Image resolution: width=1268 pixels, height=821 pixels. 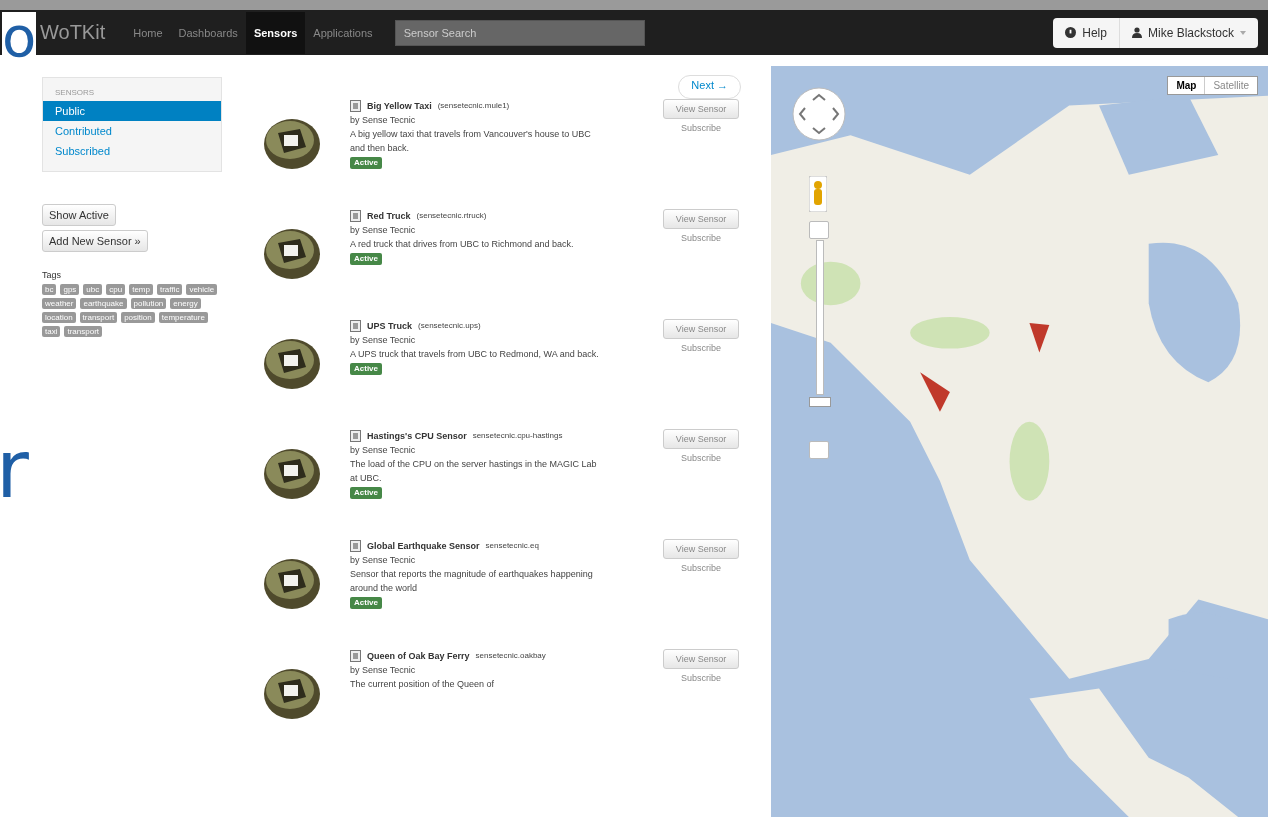 I want to click on tag: position, so click(x=138, y=317).